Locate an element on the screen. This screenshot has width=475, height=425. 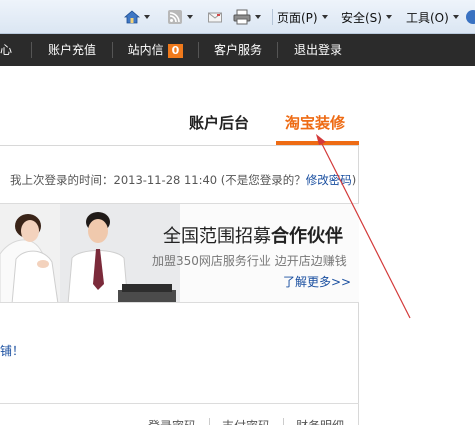
page-menu: 页面(P) is located at coordinates (302, 17).